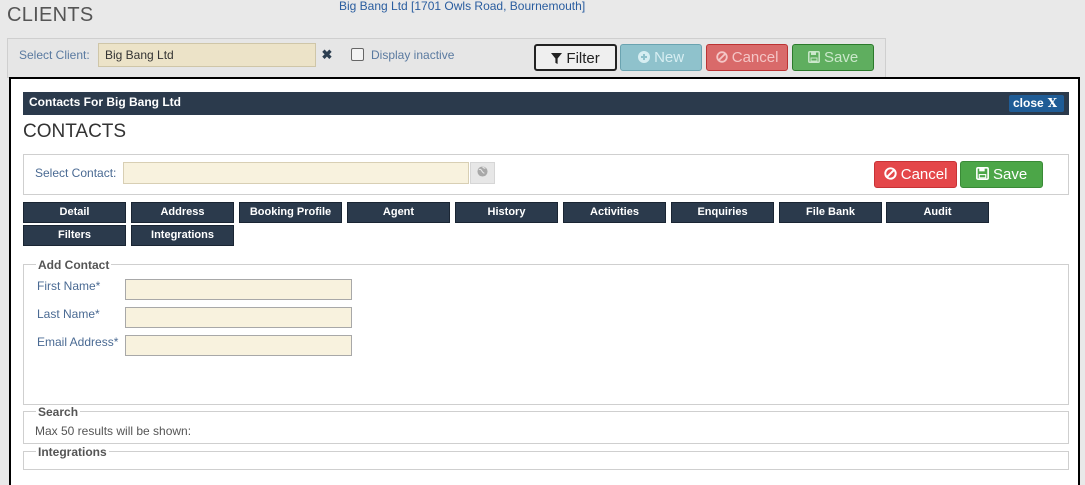 Image resolution: width=1085 pixels, height=485 pixels. I want to click on filter-icon, so click(557, 58).